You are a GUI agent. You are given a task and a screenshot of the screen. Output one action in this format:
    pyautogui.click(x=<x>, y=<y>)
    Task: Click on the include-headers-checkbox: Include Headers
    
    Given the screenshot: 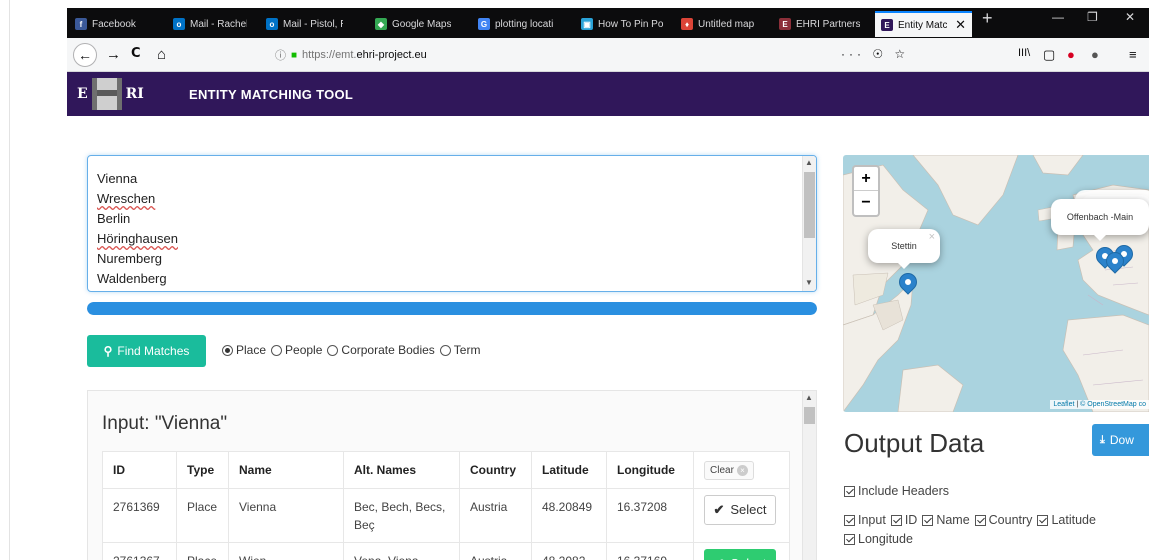 What is the action you would take?
    pyautogui.click(x=896, y=491)
    